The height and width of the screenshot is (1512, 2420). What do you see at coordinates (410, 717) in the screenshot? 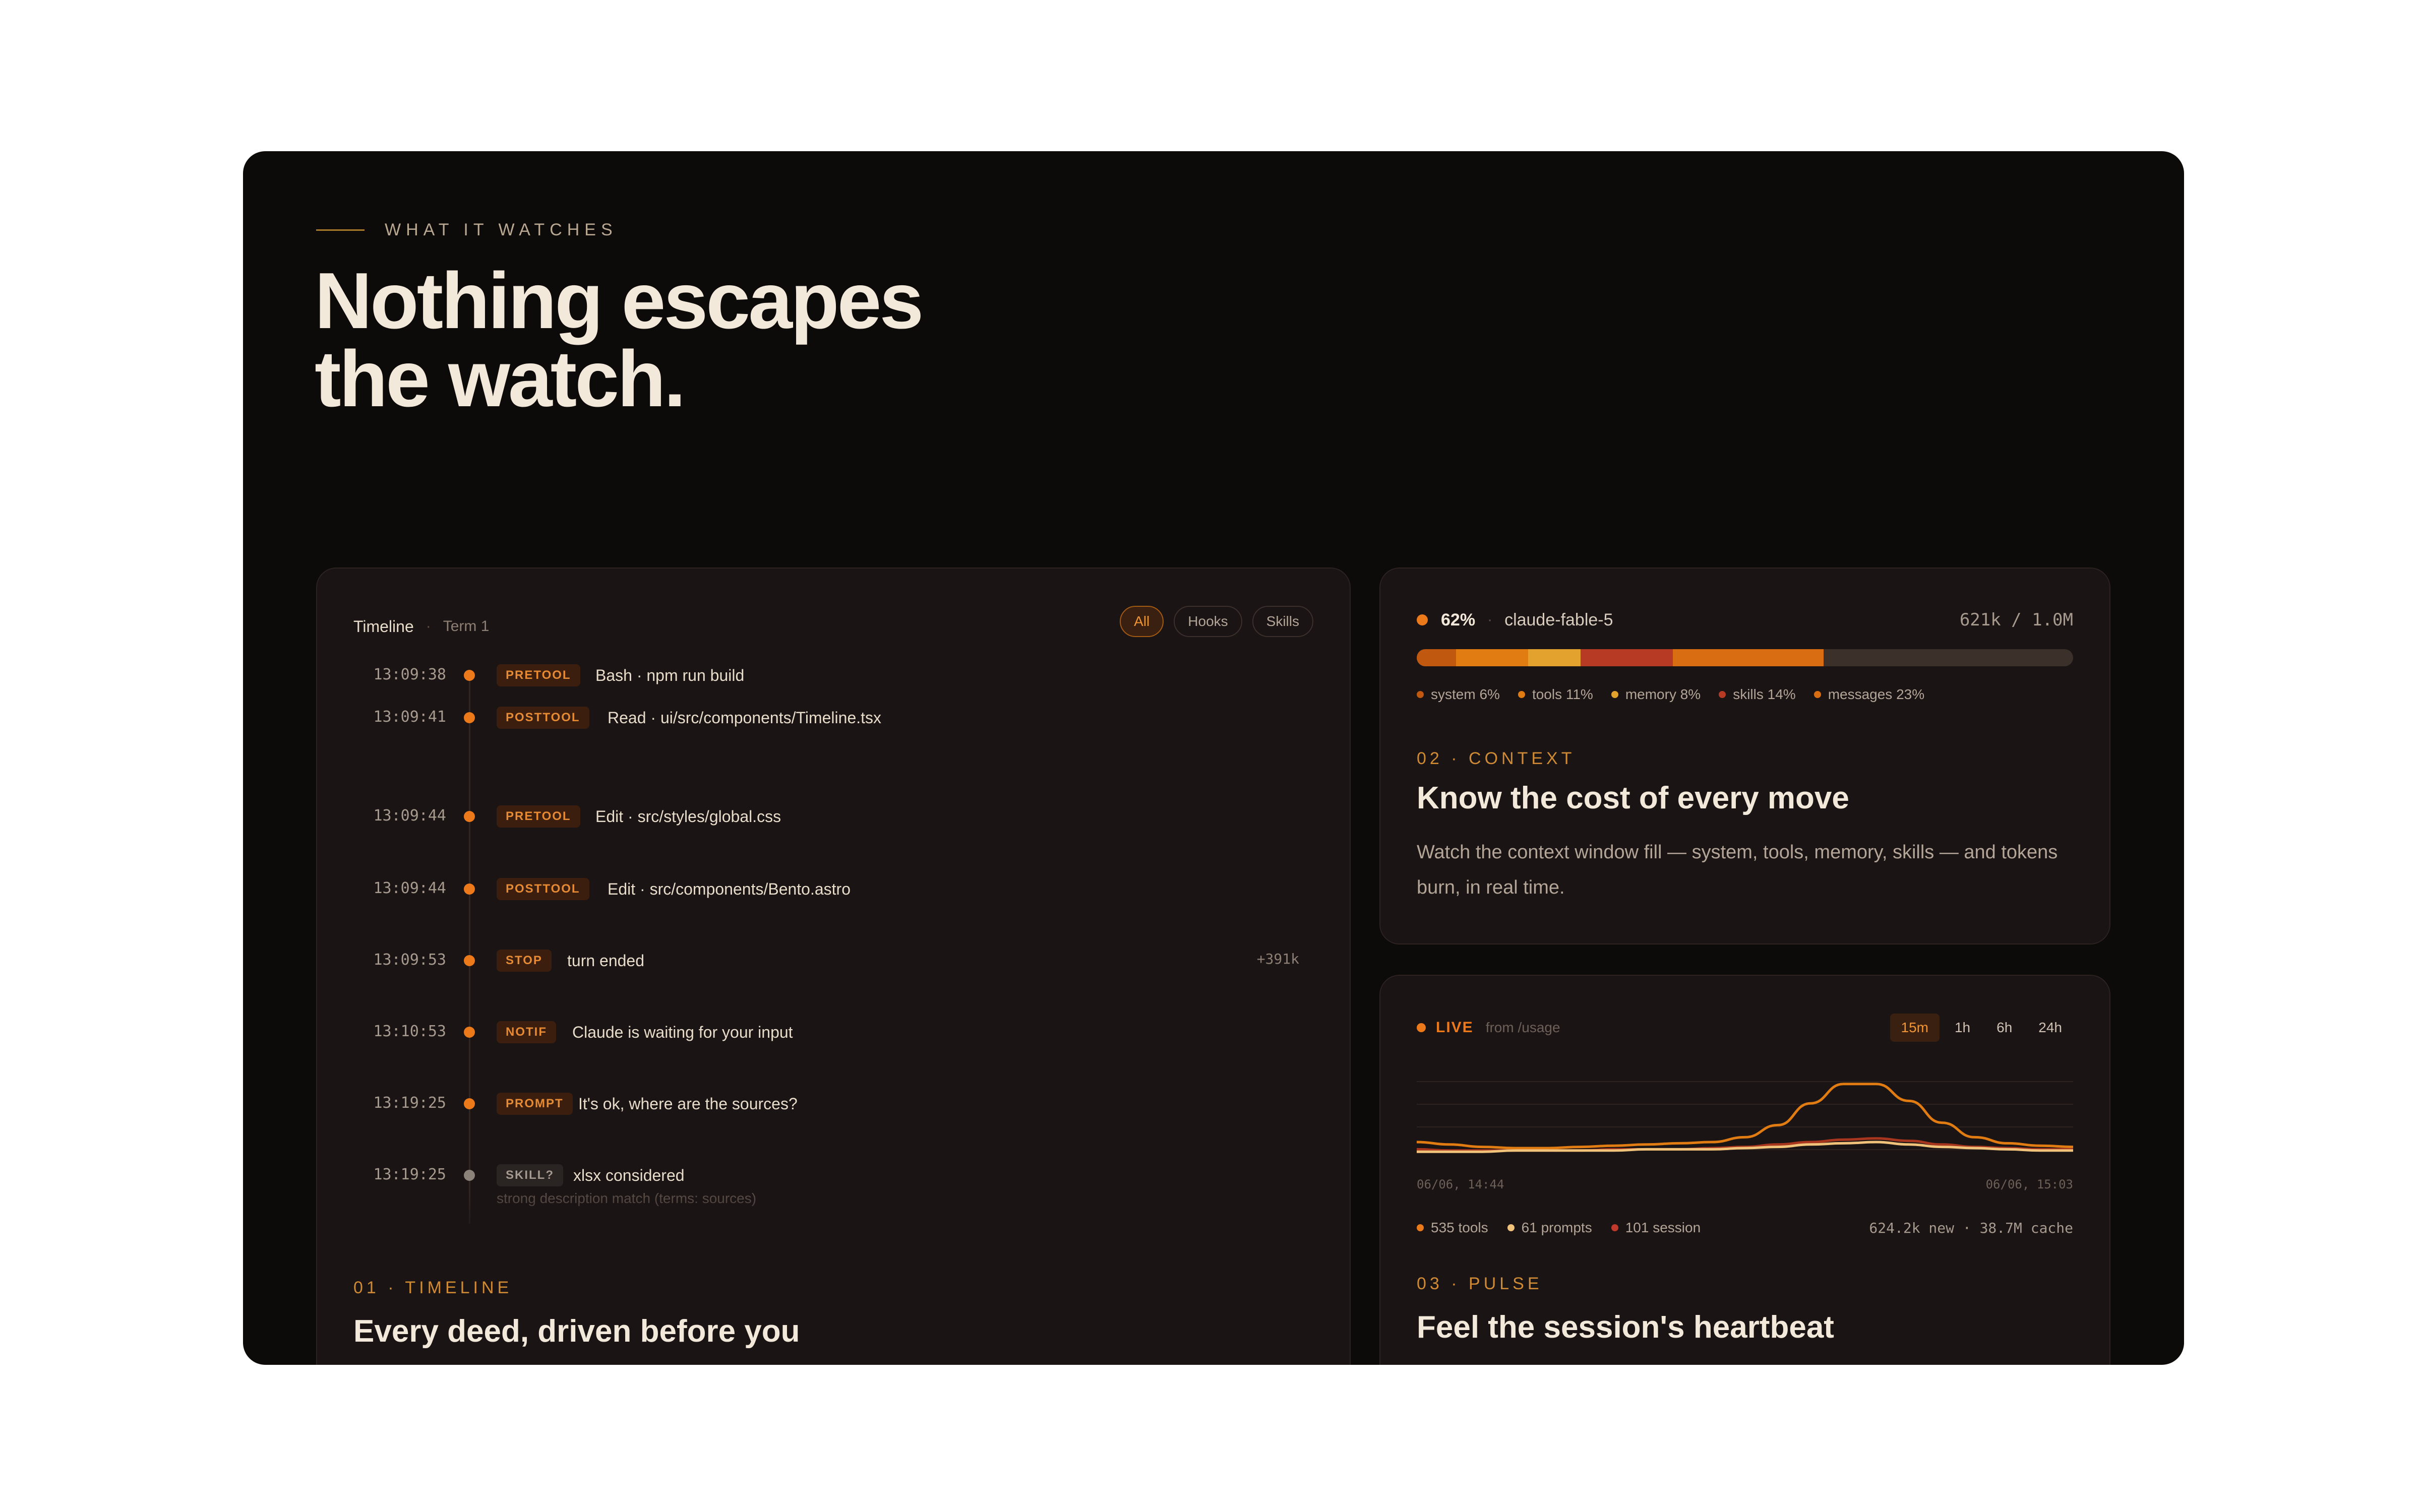
I see `event-time: 13:09:41` at bounding box center [410, 717].